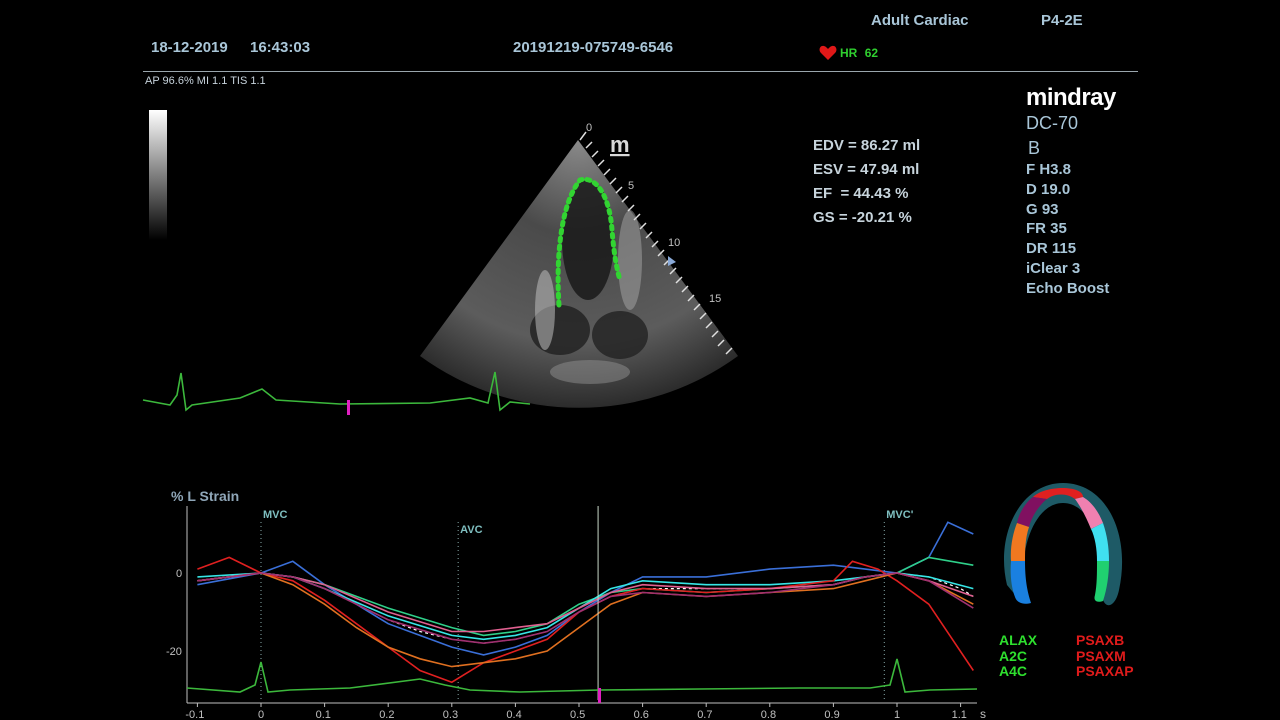  Describe the element at coordinates (471, 530) in the screenshot. I see `event-label: AVC` at that location.